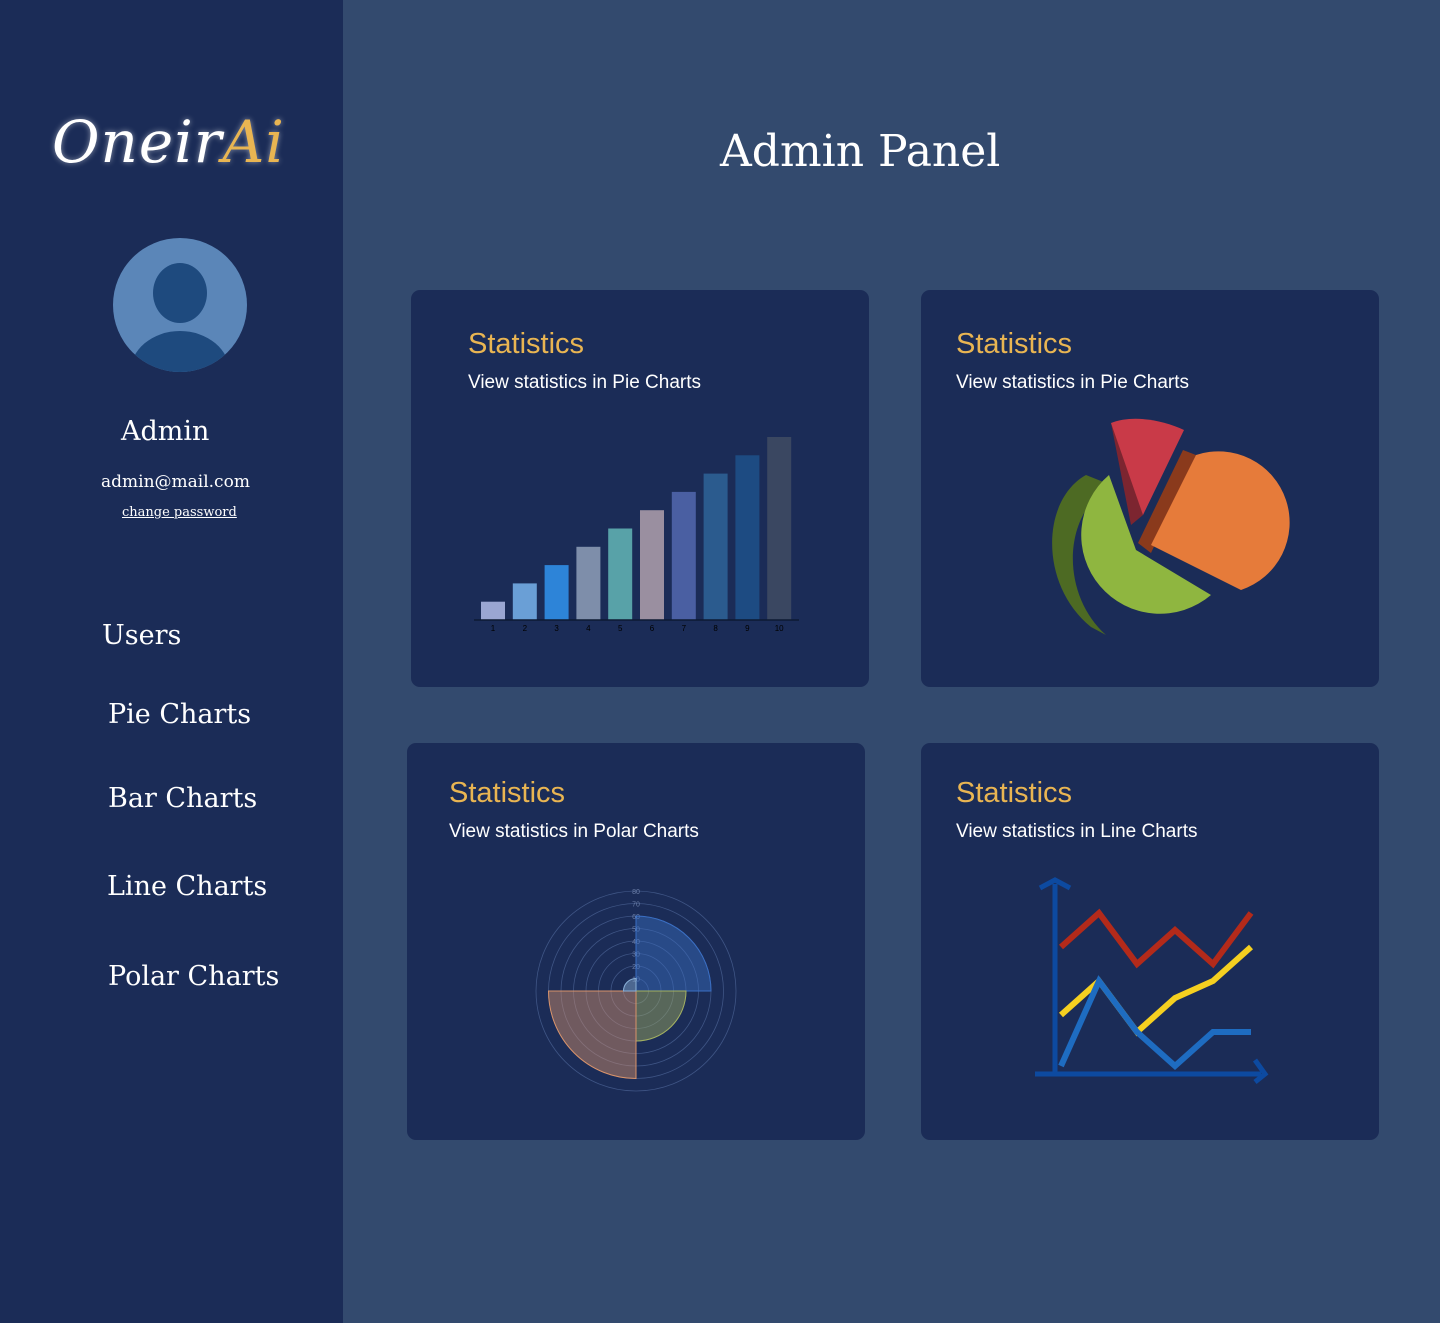  What do you see at coordinates (779, 628) in the screenshot?
I see `x-tick-label: 10` at bounding box center [779, 628].